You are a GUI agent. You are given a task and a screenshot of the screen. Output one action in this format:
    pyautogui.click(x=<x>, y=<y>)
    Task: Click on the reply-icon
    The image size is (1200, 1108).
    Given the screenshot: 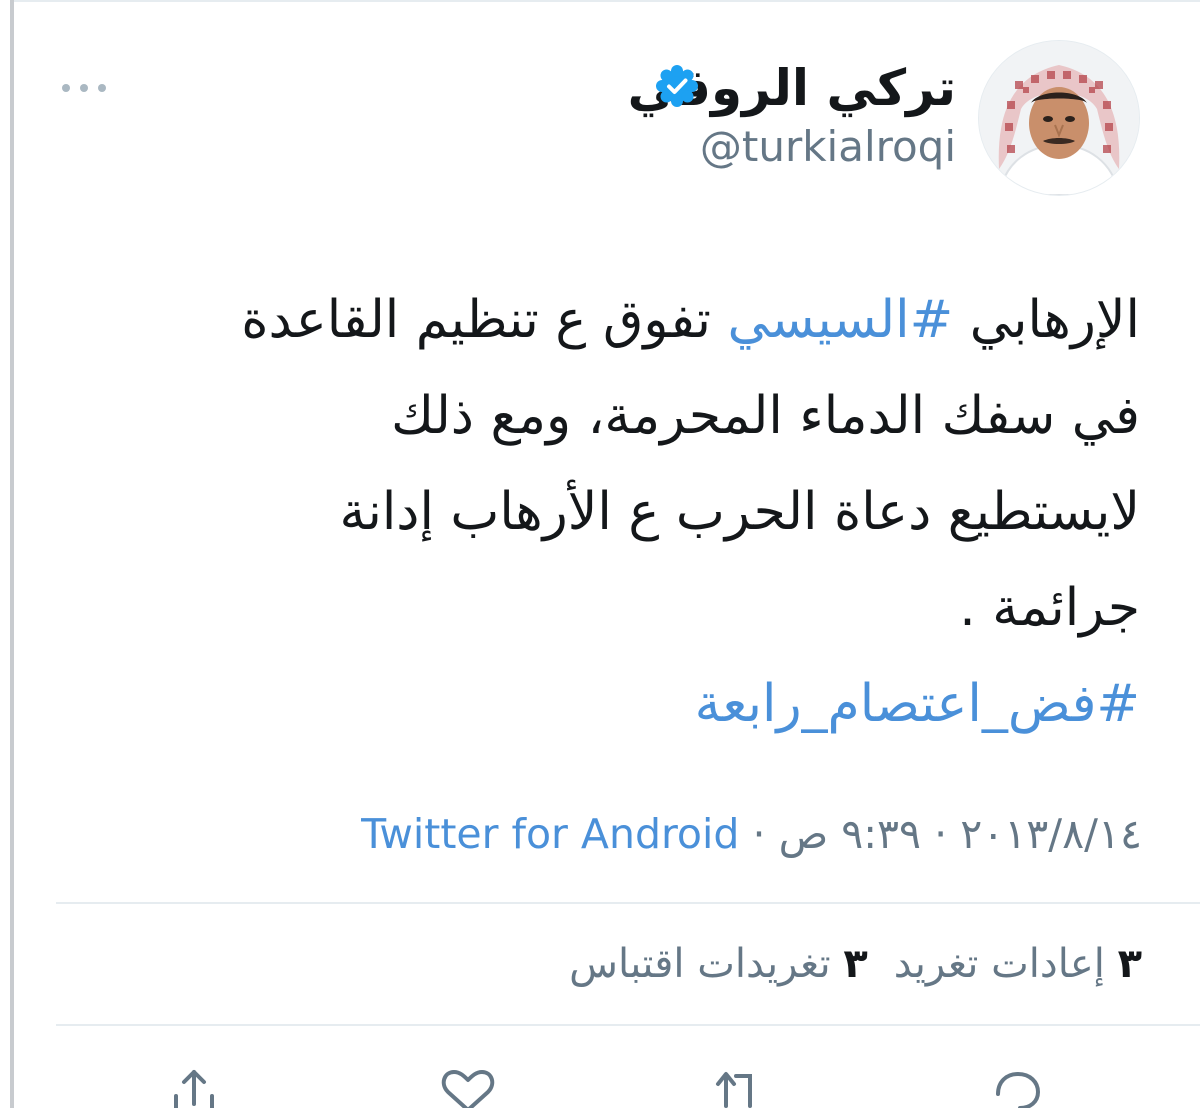 What is the action you would take?
    pyautogui.click(x=1018, y=1089)
    